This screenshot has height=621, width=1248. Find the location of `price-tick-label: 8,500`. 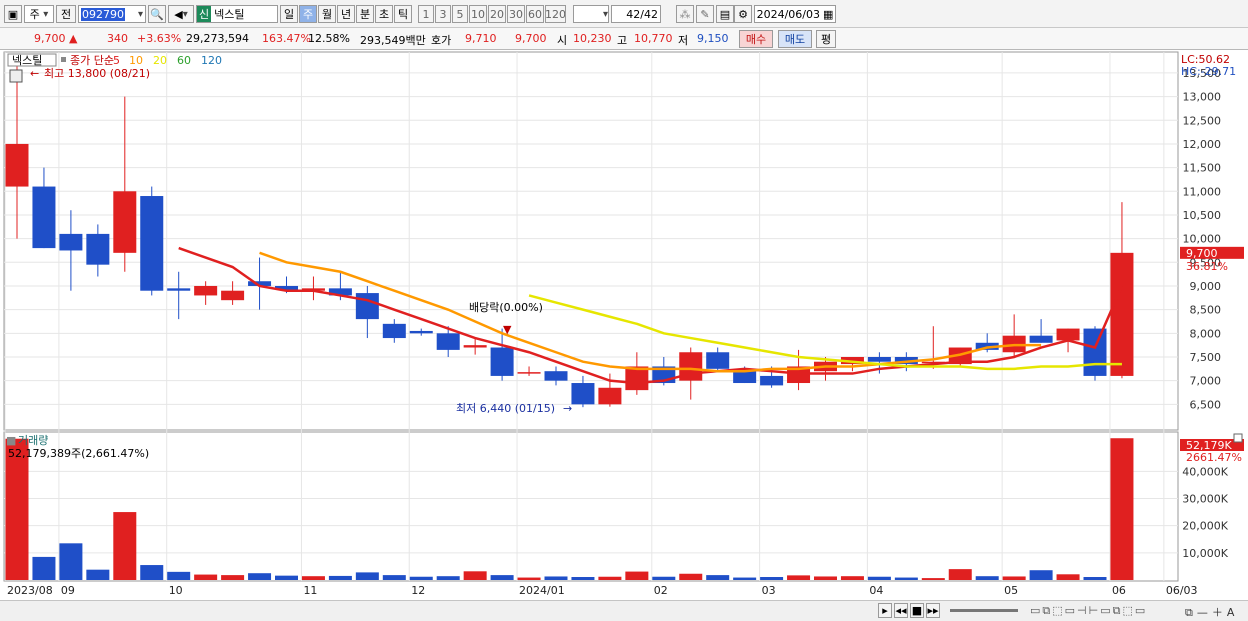

price-tick-label: 8,500 is located at coordinates (1206, 310).